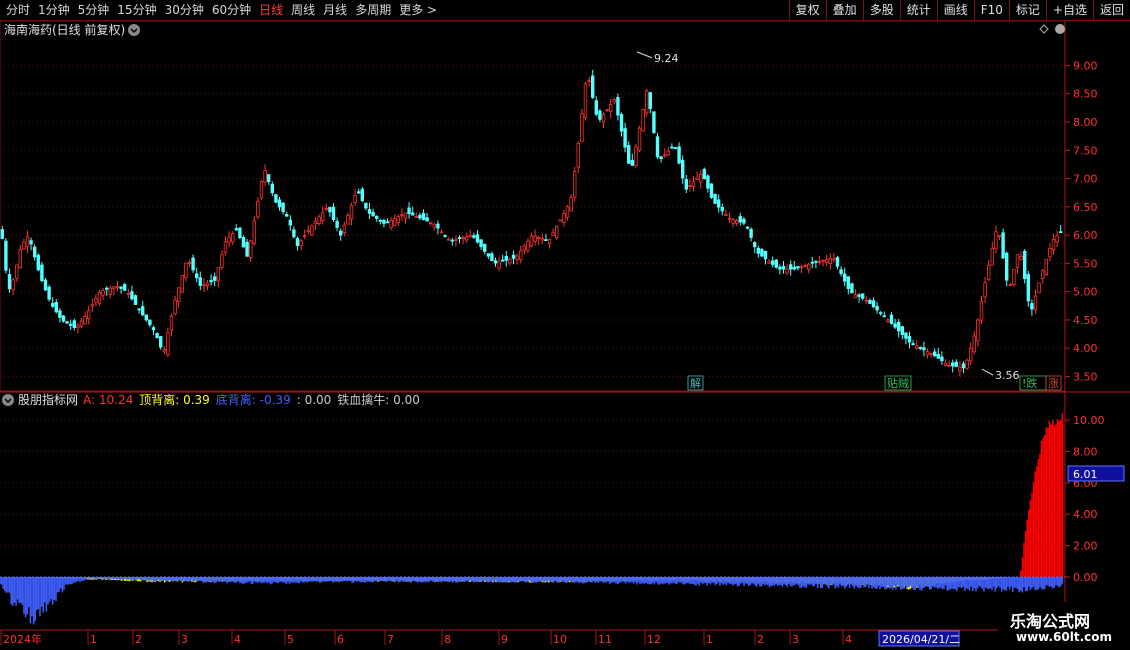 Image resolution: width=1130 pixels, height=650 pixels. I want to click on indicator-tick-label: 2.00, so click(1085, 546).